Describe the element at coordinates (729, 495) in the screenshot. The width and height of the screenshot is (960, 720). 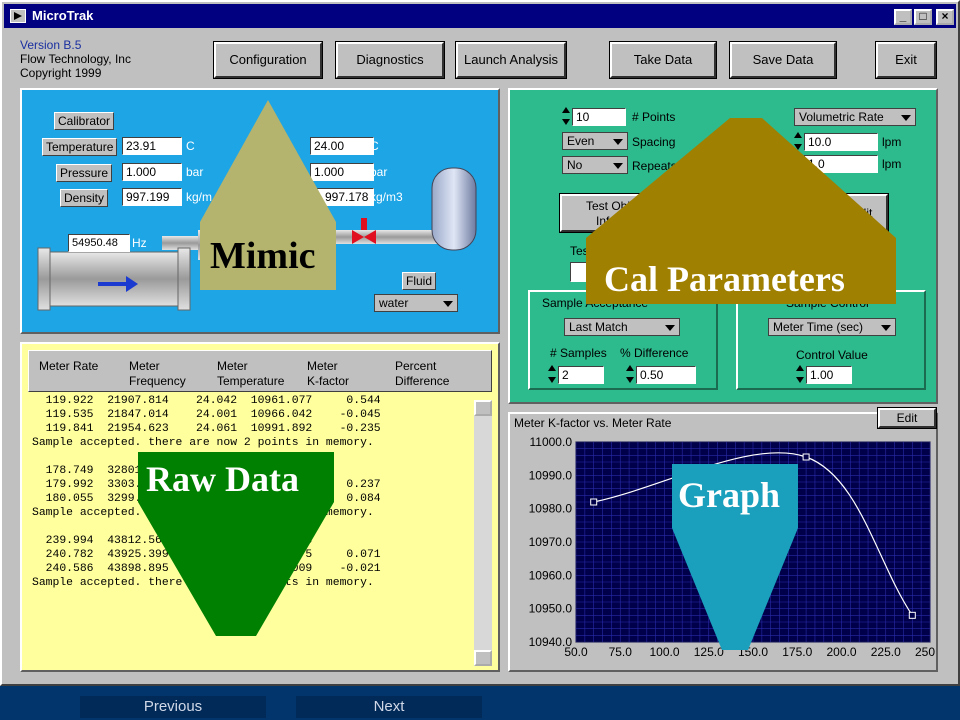
I see `graph-callout-label: Graph` at that location.